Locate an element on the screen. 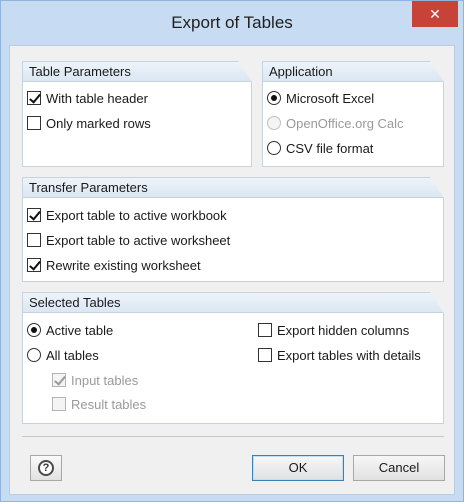 This screenshot has height=502, width=464. help-button: ? is located at coordinates (46, 468).